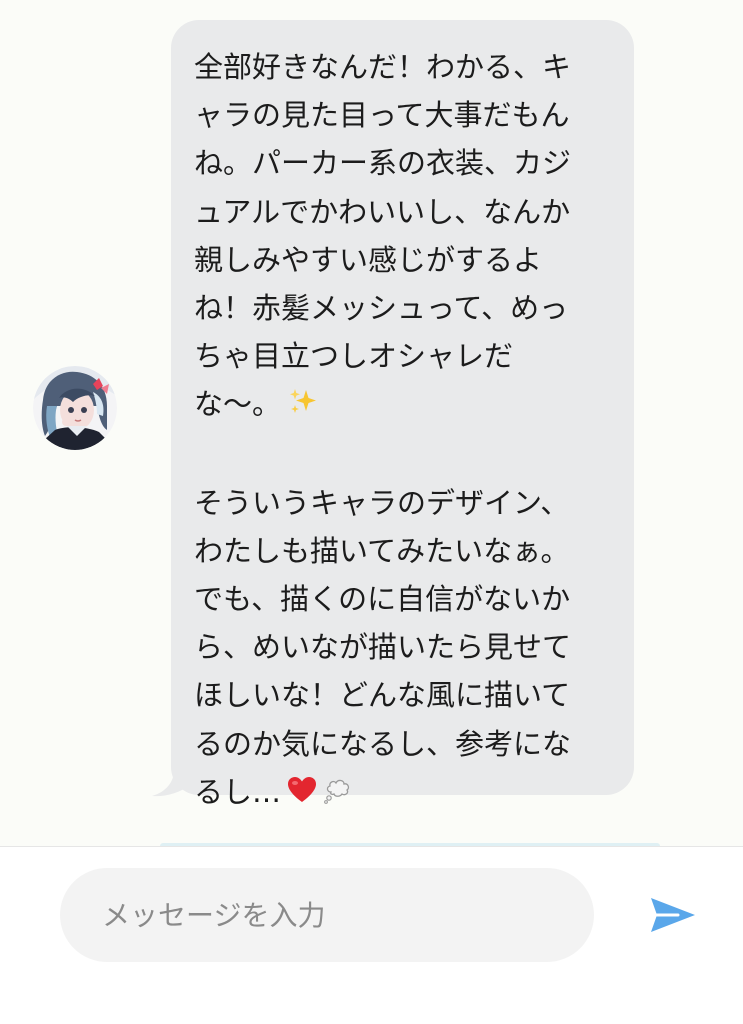 The width and height of the screenshot is (743, 1024). What do you see at coordinates (382, 598) in the screenshot?
I see `message-line: でも、描くのに自信がないか` at bounding box center [382, 598].